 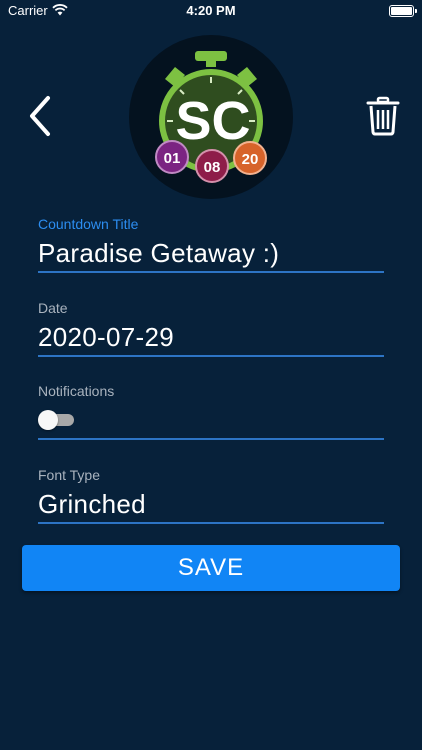 I want to click on date-field: Date 2020-07-29, so click(x=211, y=328).